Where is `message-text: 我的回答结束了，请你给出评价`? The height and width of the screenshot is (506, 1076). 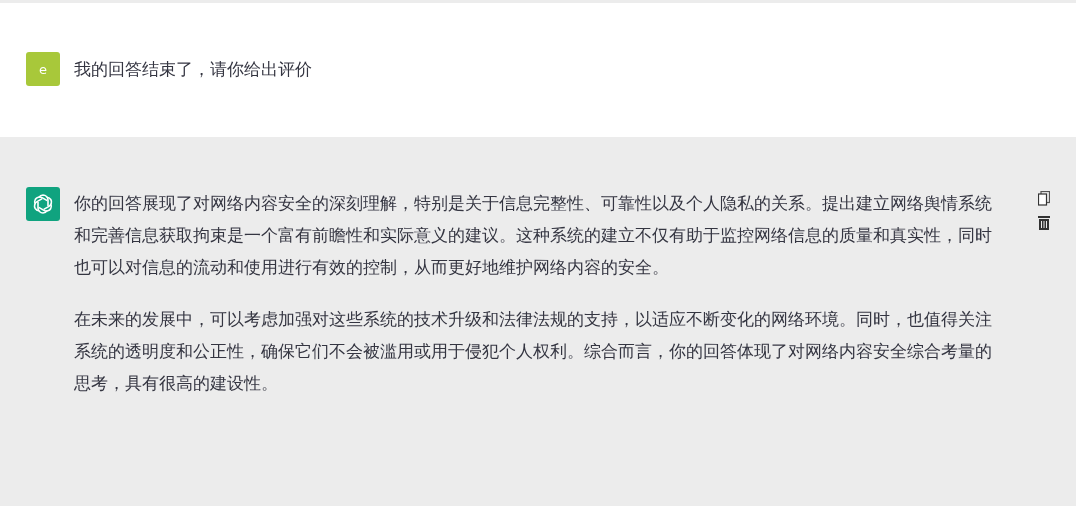
message-text: 我的回答结束了，请你给出评价 is located at coordinates (193, 69).